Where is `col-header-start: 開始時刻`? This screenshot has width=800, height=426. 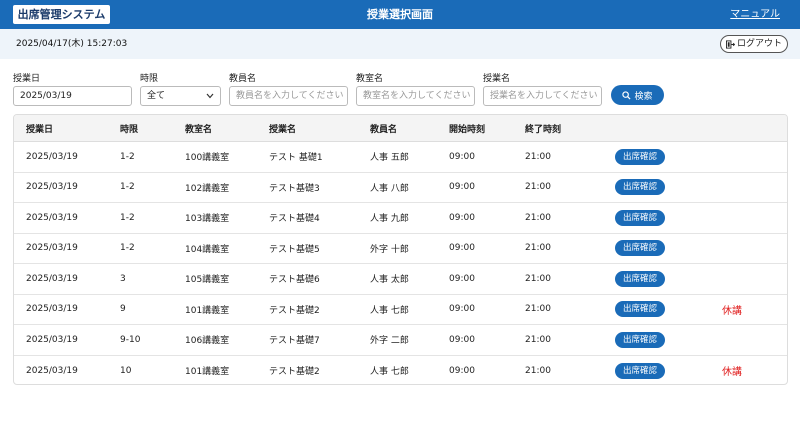 col-header-start: 開始時刻 is located at coordinates (467, 129).